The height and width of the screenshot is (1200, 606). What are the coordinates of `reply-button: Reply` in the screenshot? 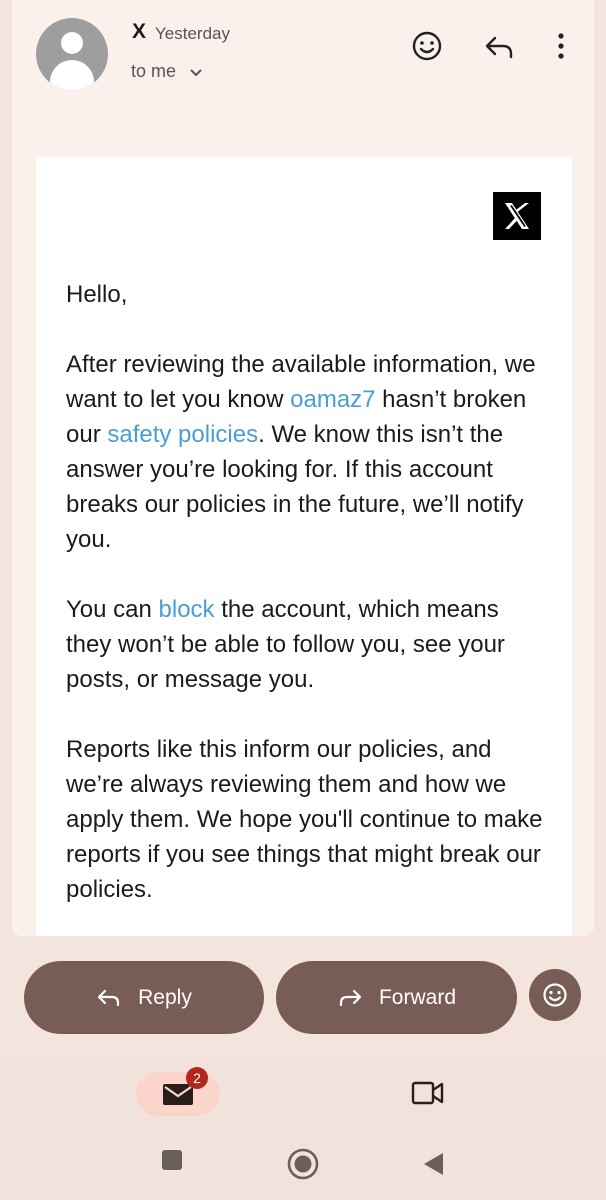 It's located at (144, 997).